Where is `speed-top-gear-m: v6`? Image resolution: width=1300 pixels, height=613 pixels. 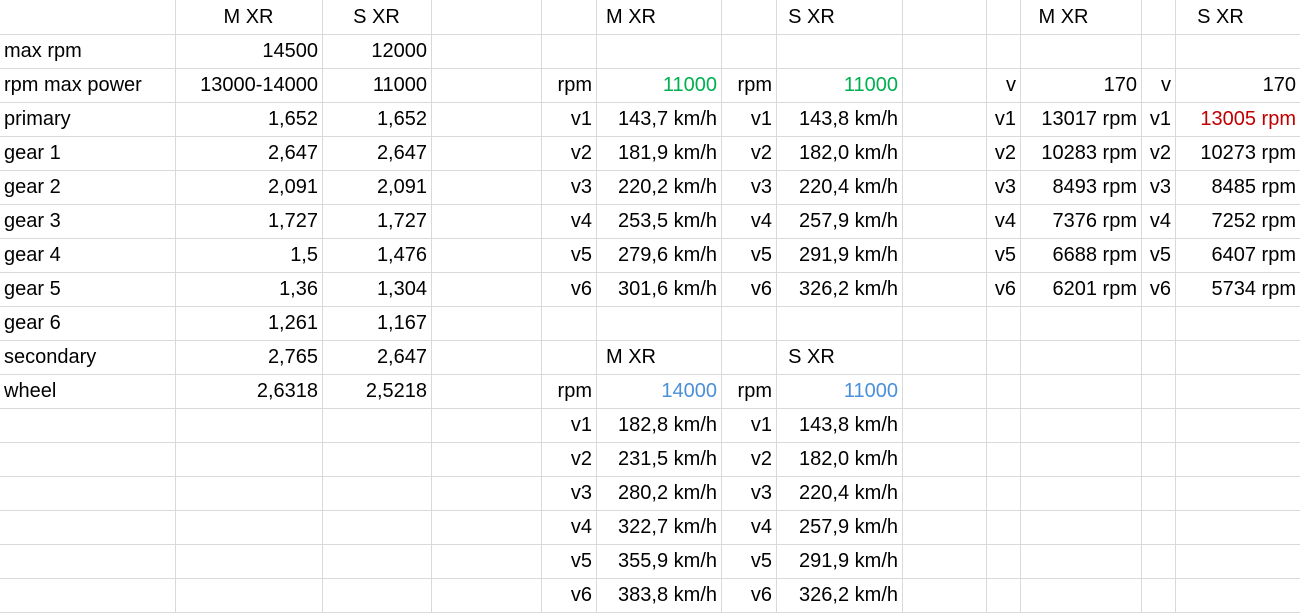 speed-top-gear-m: v6 is located at coordinates (568, 289).